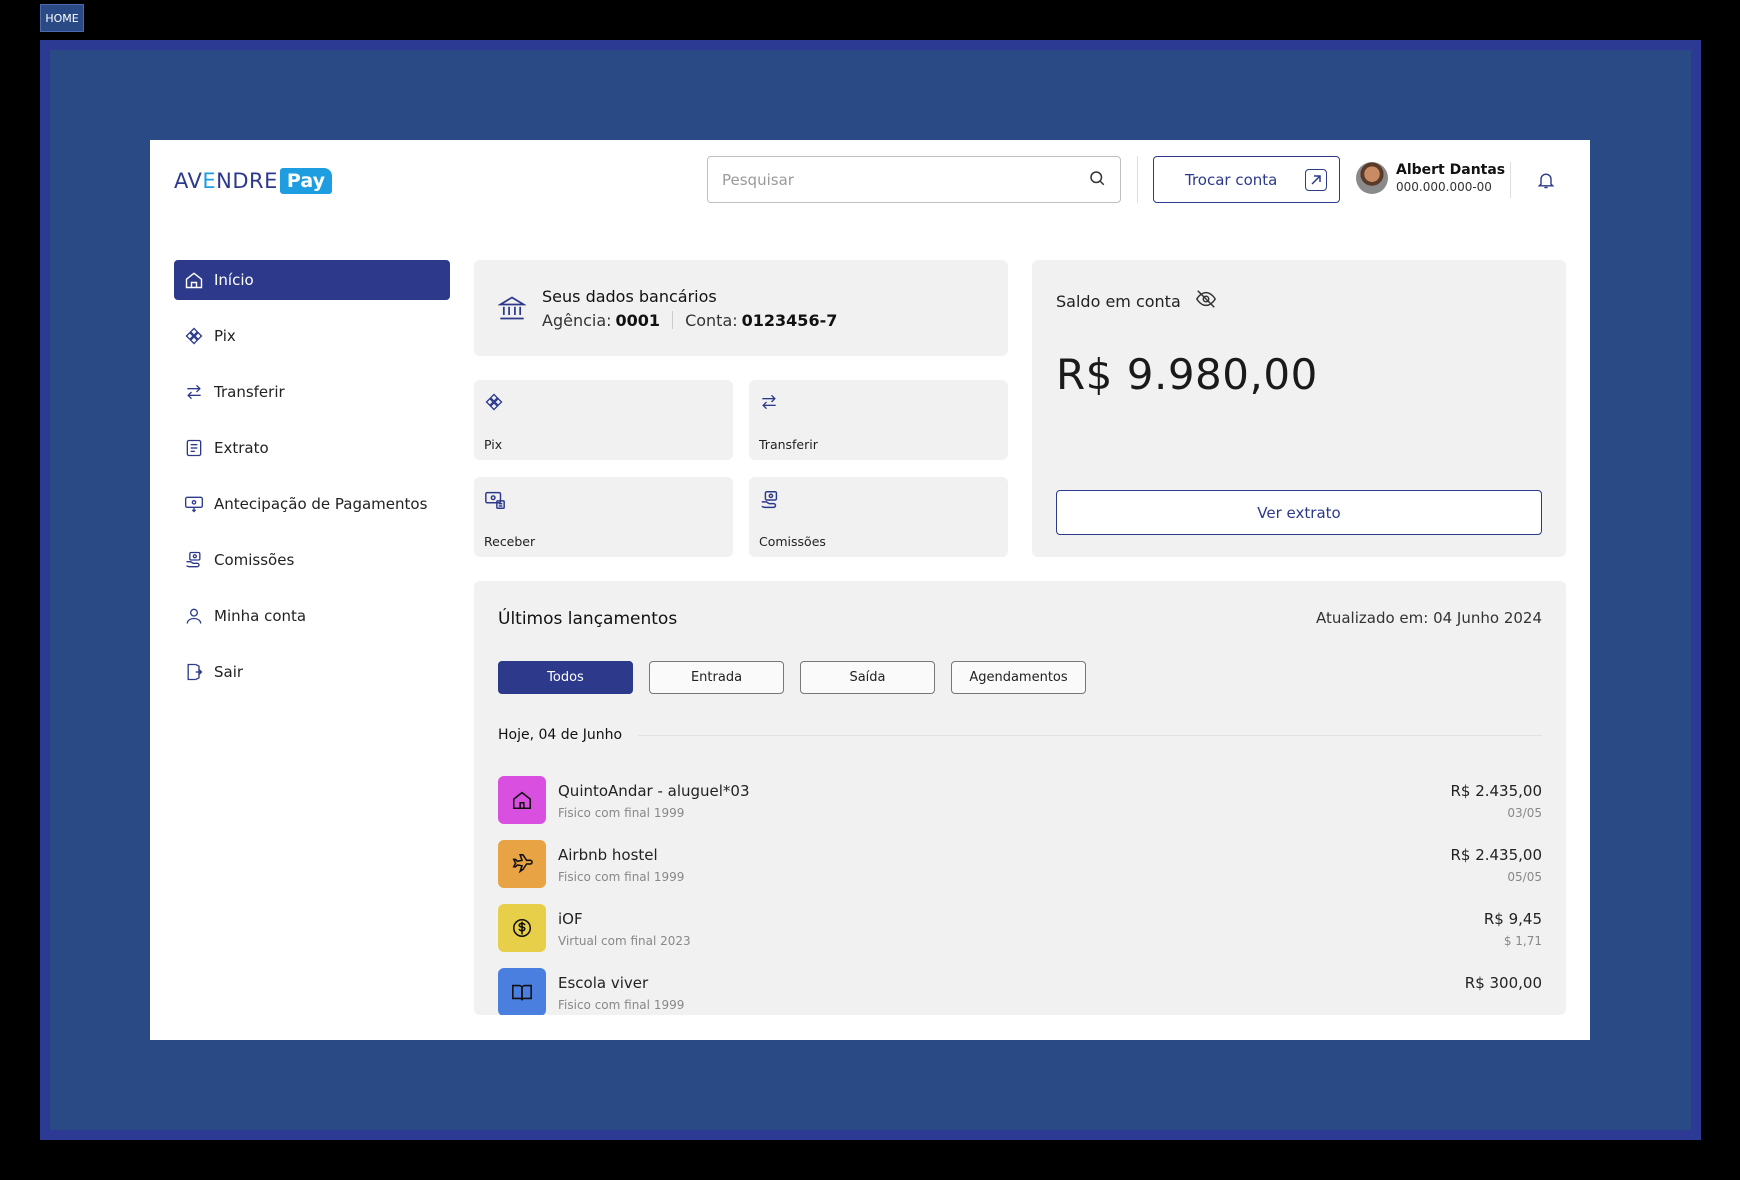 The height and width of the screenshot is (1180, 1740). What do you see at coordinates (1090, 735) in the screenshot?
I see `divider` at bounding box center [1090, 735].